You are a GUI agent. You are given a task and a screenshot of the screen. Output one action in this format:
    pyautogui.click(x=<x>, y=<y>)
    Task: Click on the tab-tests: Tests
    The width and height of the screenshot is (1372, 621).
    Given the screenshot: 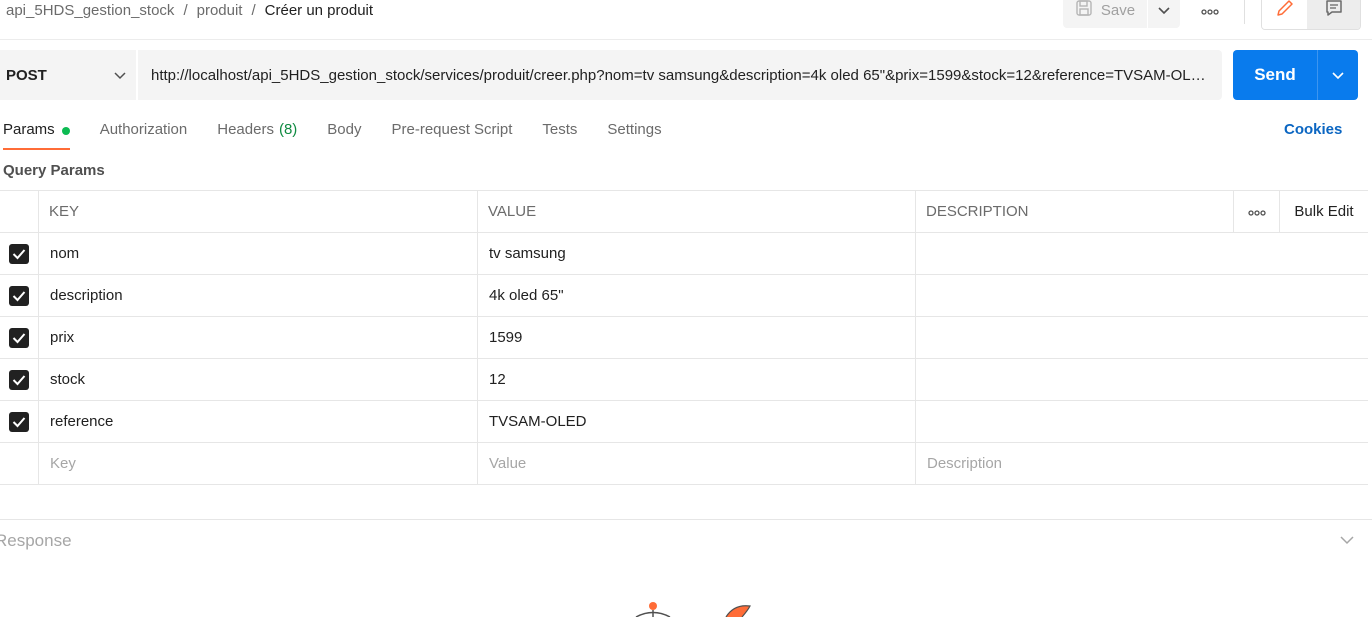 What is the action you would take?
    pyautogui.click(x=559, y=134)
    